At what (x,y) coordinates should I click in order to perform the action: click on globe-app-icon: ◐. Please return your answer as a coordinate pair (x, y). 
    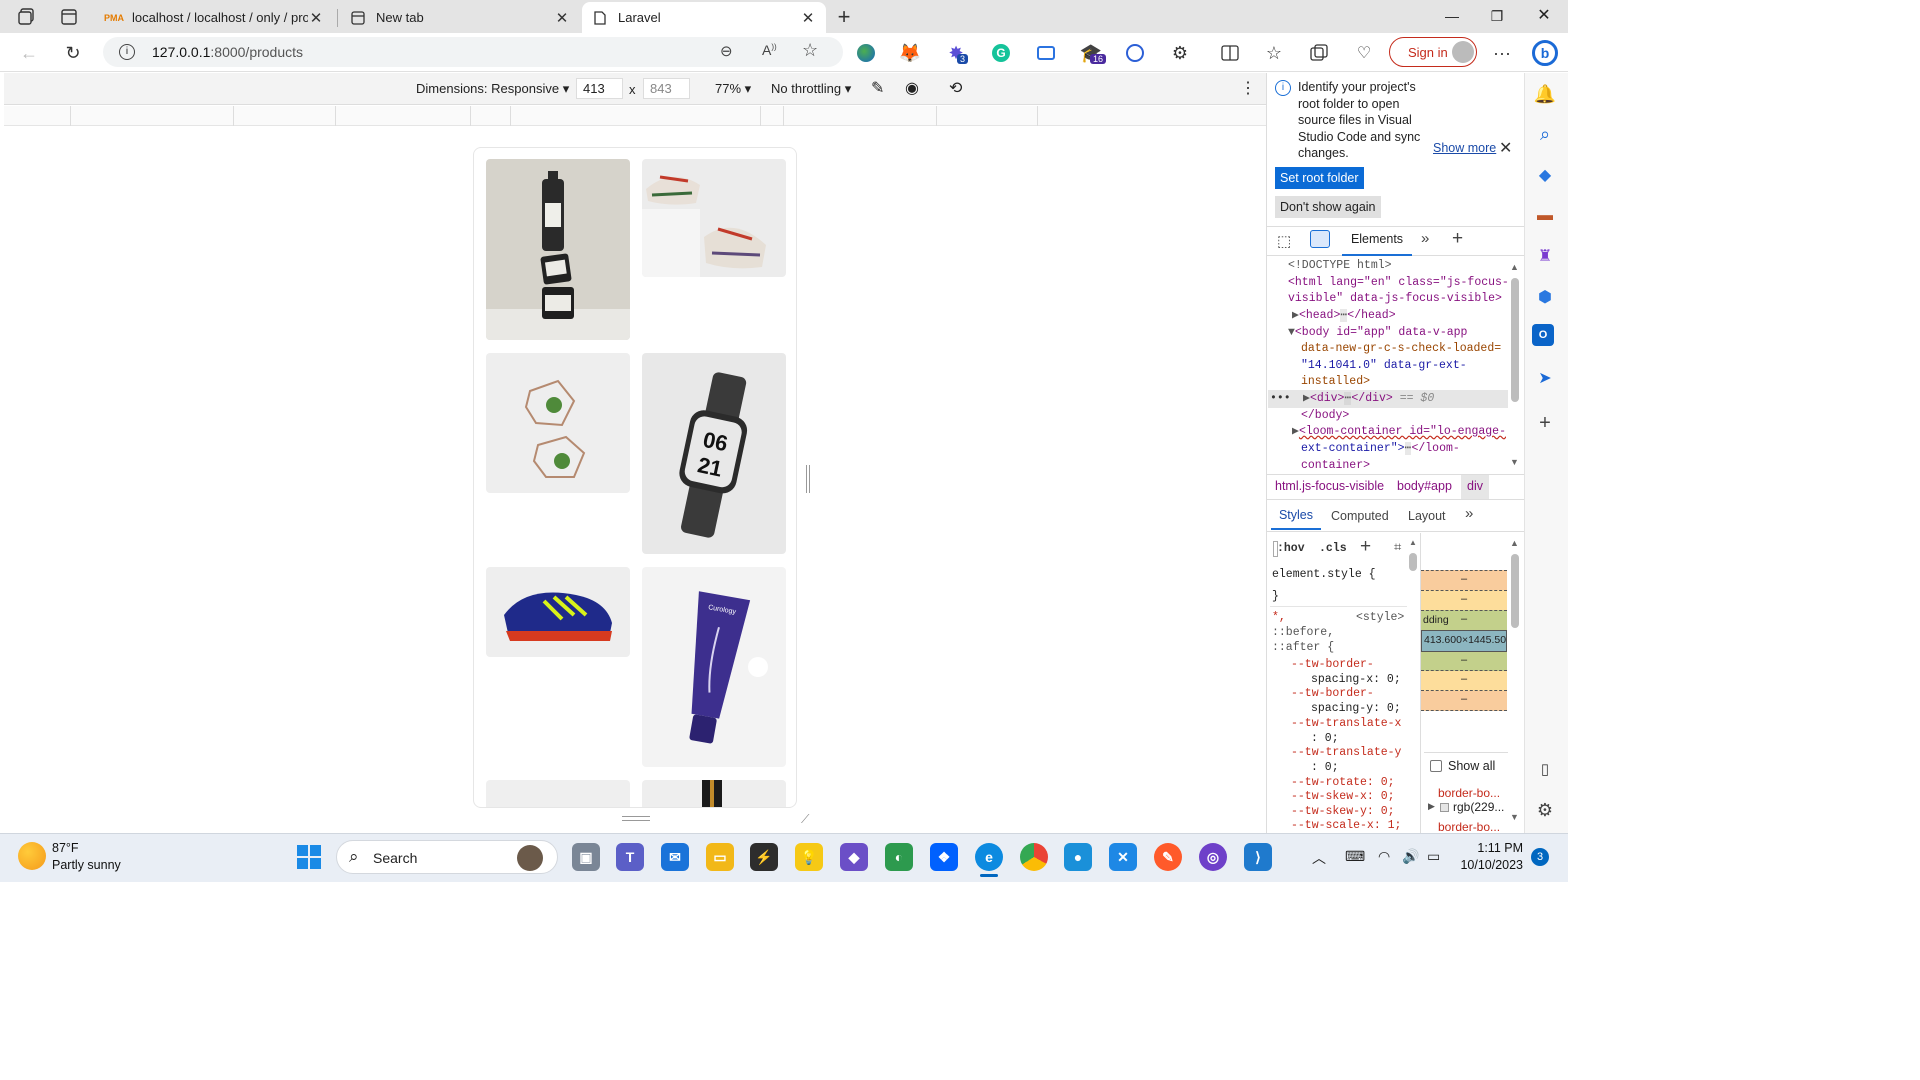
    Looking at the image, I should click on (899, 857).